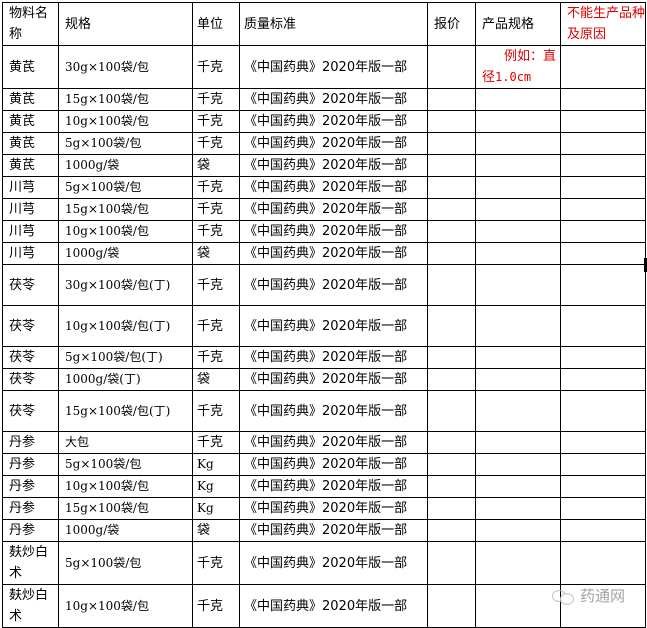 The width and height of the screenshot is (647, 628). Describe the element at coordinates (324, 379) in the screenshot. I see `table-row: 茯苓 1000g/袋(丁) 袋《中国药典》2020年版一部` at that location.